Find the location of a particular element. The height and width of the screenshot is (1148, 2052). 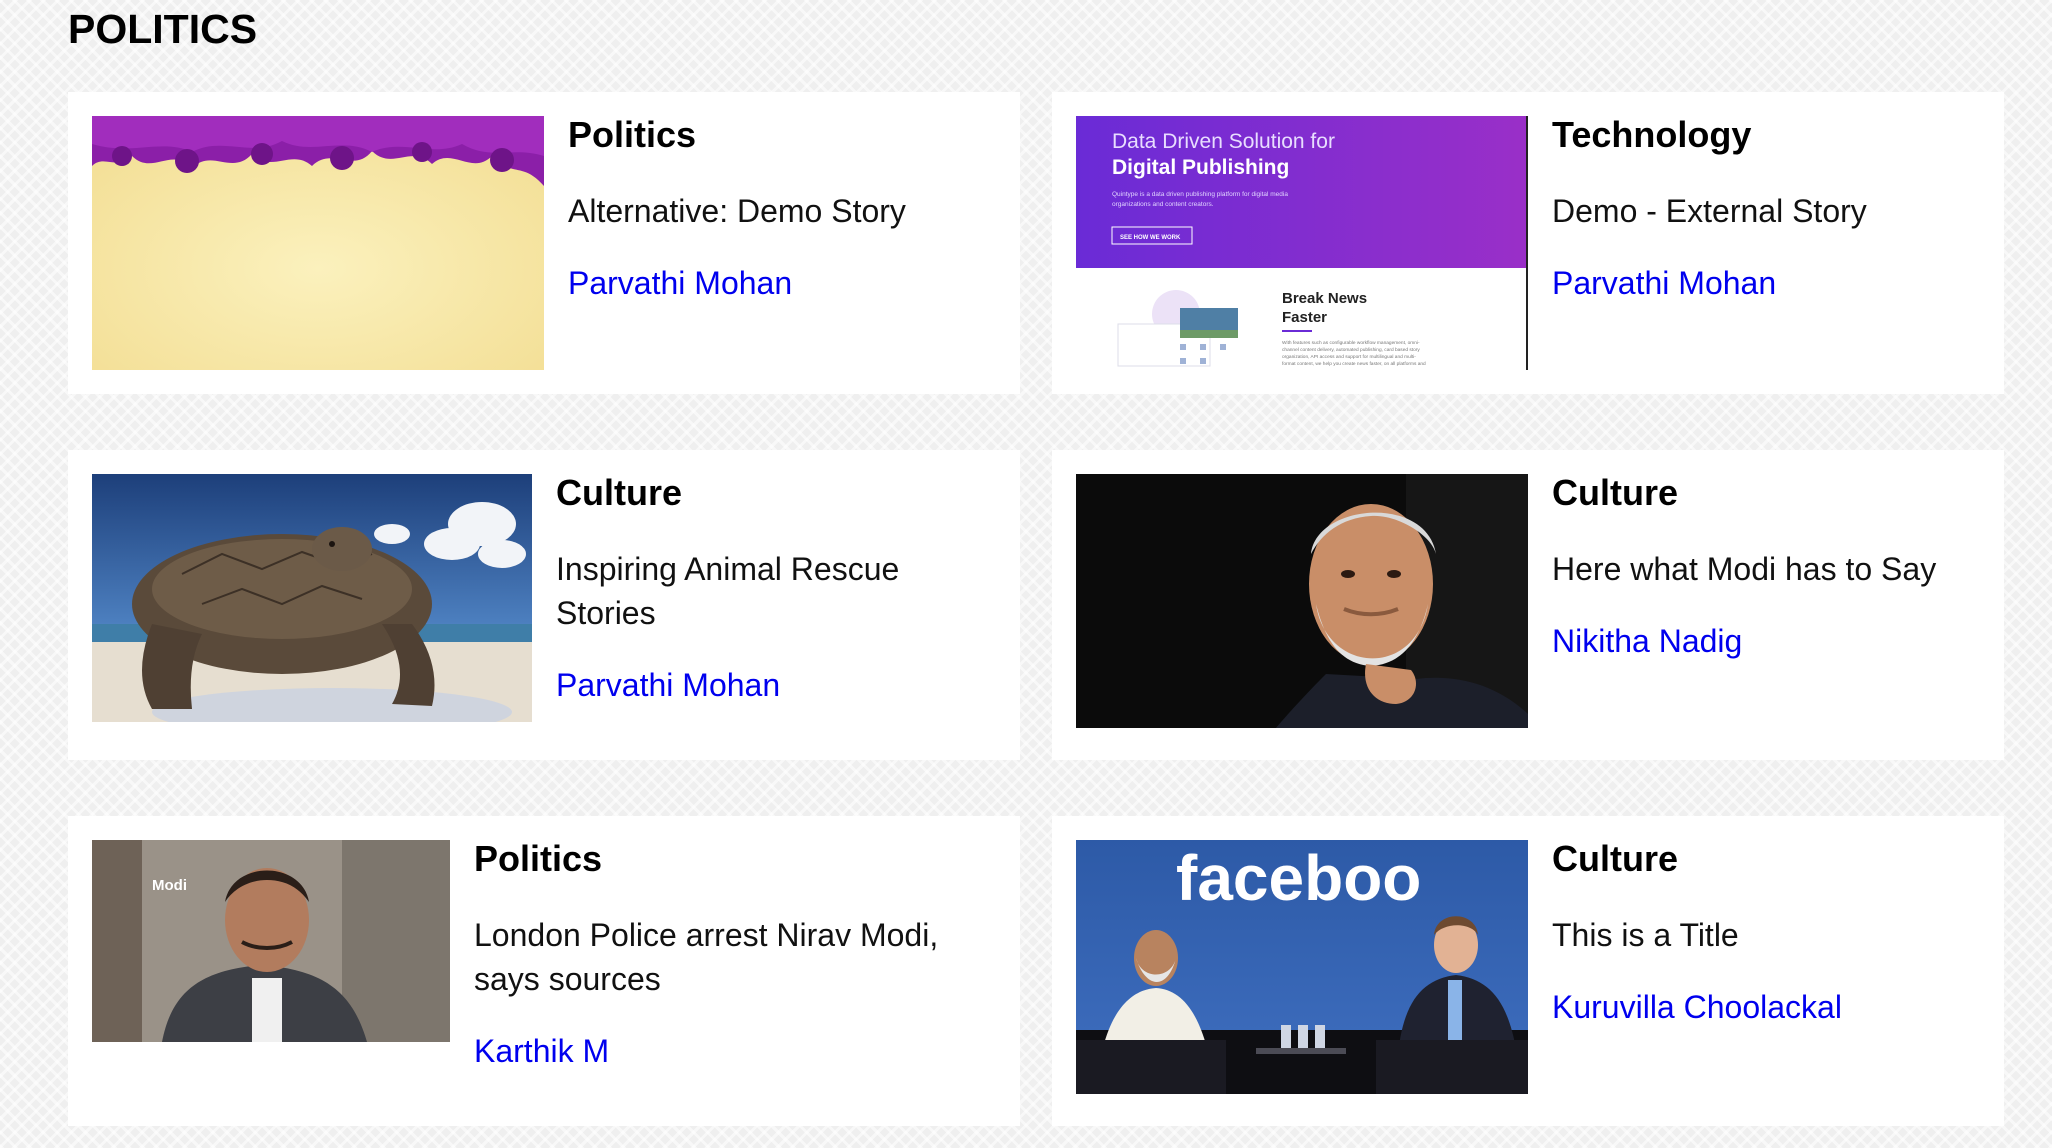

story-image: faceboo is located at coordinates (1302, 967).